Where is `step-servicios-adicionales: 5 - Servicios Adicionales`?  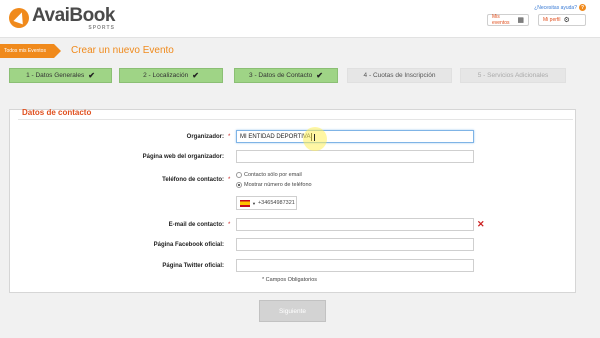 step-servicios-adicionales: 5 - Servicios Adicionales is located at coordinates (513, 75).